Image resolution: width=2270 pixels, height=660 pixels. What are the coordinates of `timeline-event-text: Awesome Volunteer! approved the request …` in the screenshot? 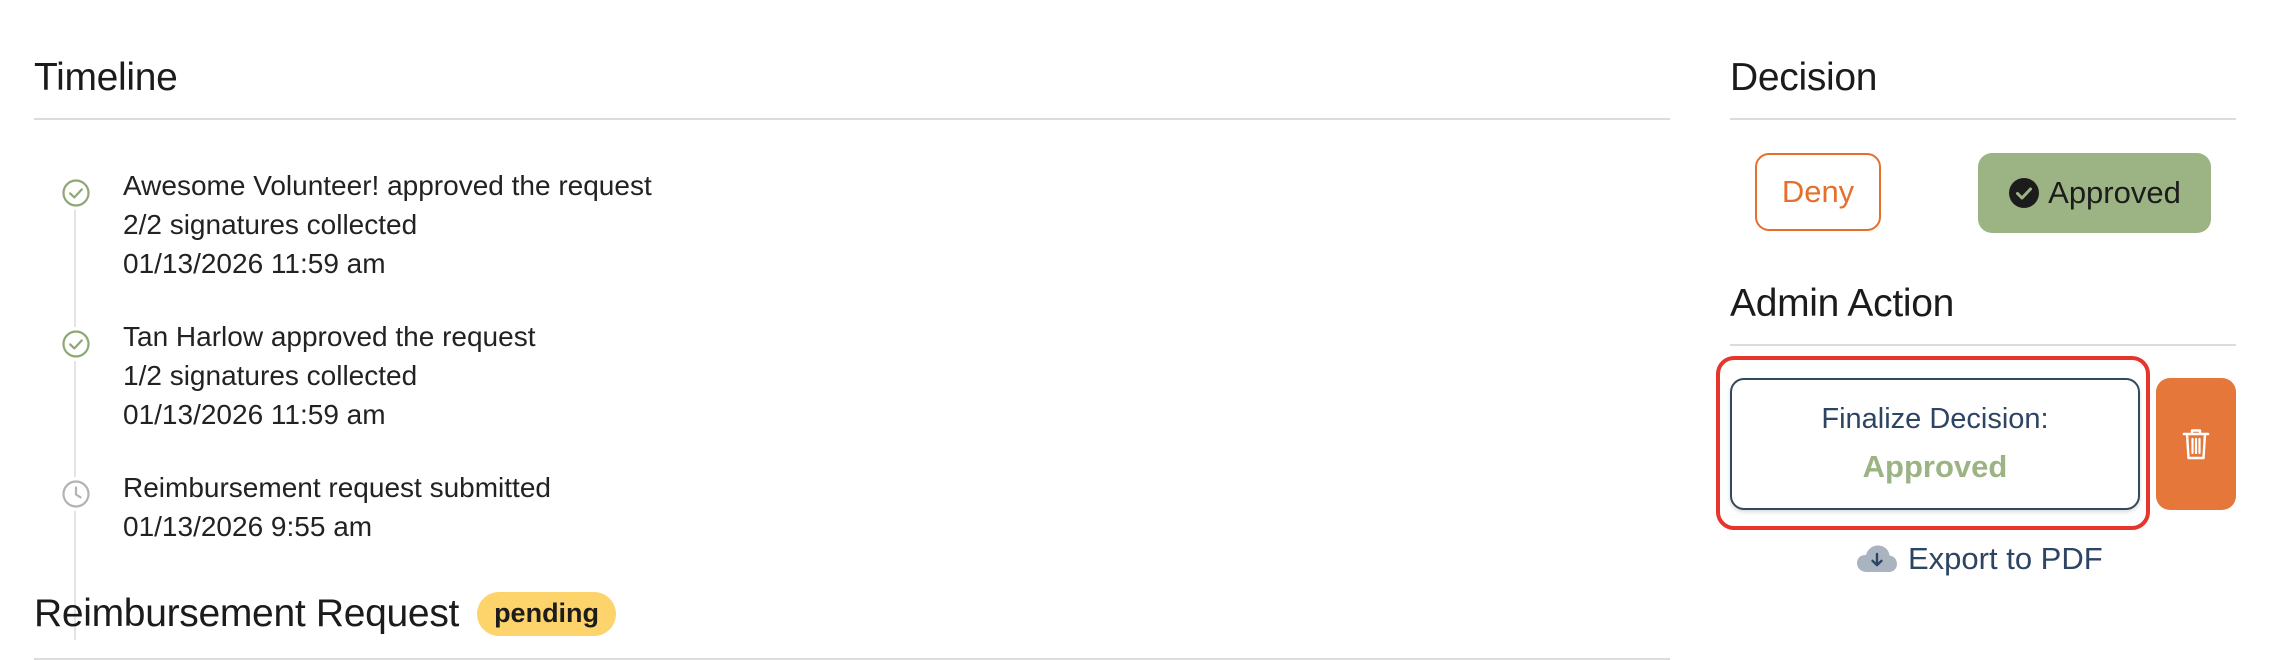 It's located at (387, 224).